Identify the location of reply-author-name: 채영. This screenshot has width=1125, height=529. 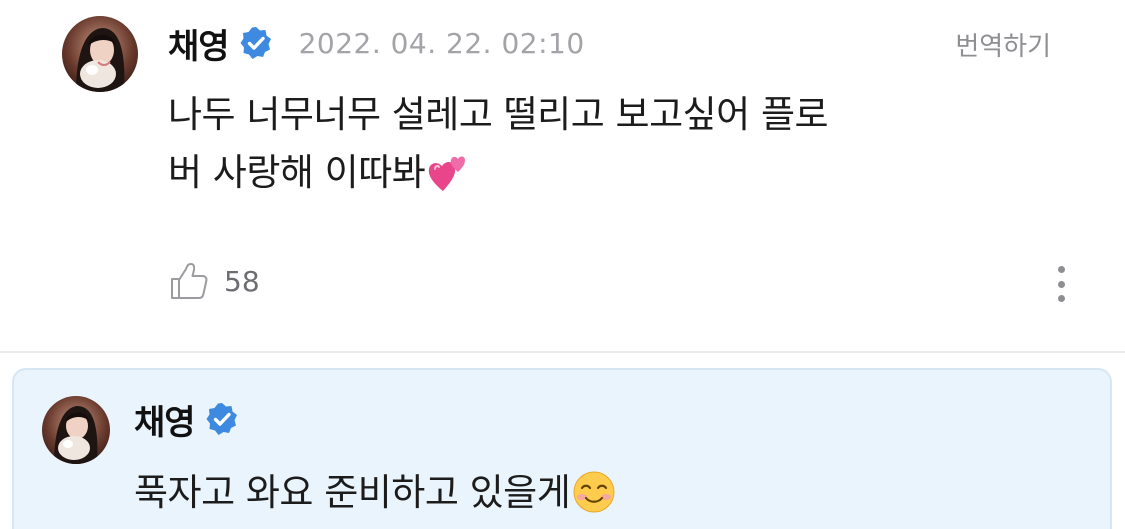
(165, 419).